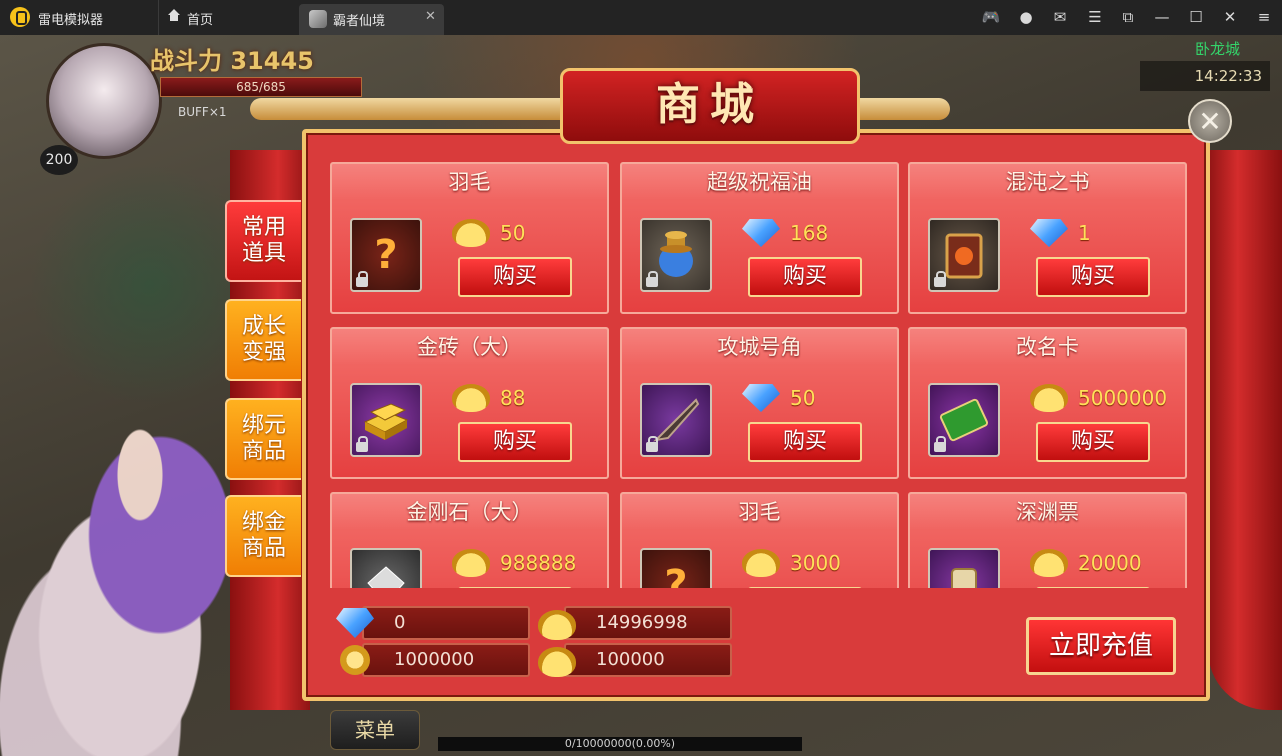  I want to click on item-name: 金刚石（大）, so click(469, 512).